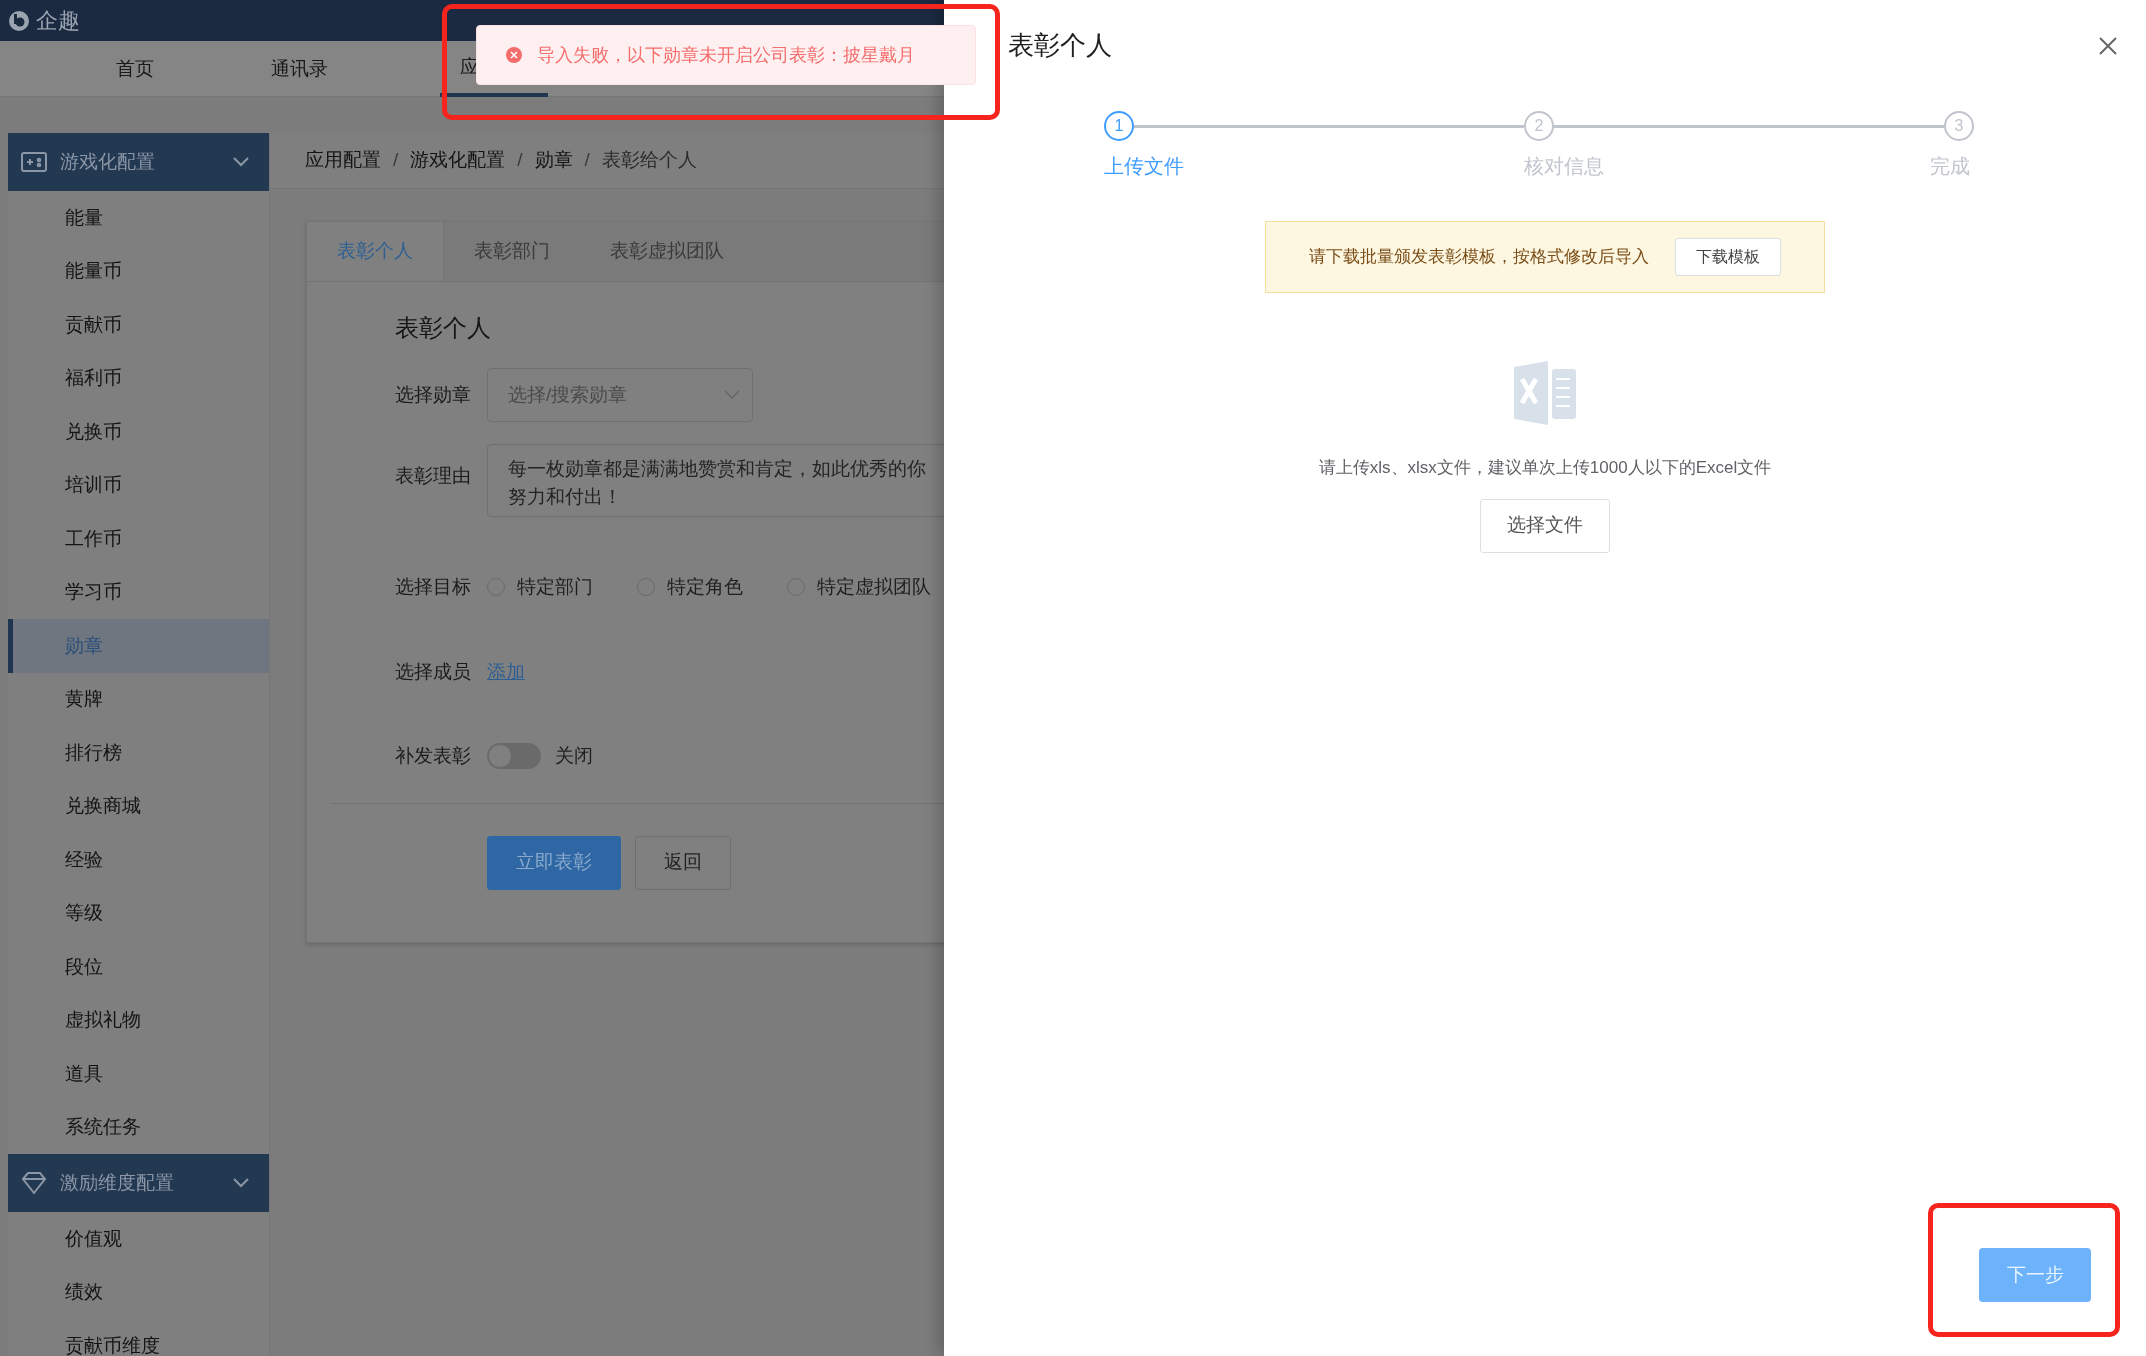  I want to click on diamond-icon, so click(34, 1183).